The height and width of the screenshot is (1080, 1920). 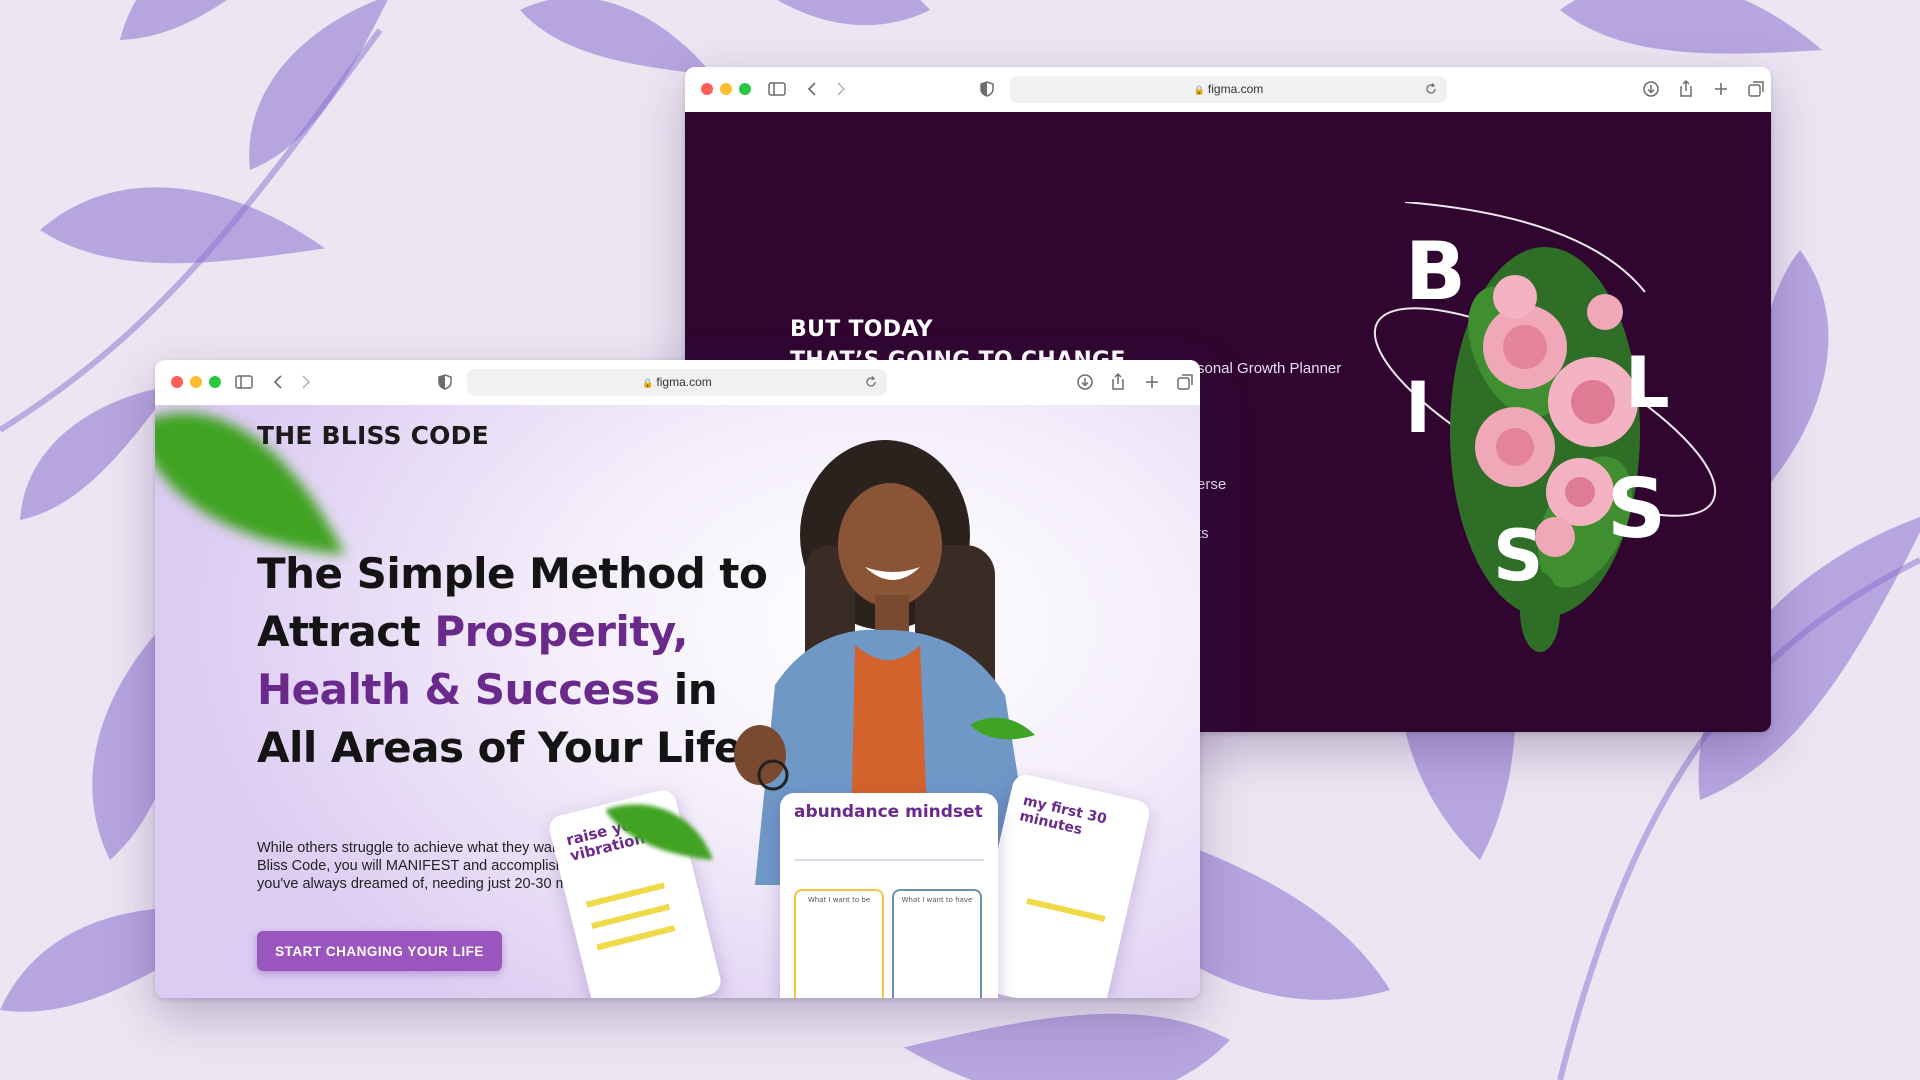 I want to click on box-label: What I want to have, so click(x=937, y=900).